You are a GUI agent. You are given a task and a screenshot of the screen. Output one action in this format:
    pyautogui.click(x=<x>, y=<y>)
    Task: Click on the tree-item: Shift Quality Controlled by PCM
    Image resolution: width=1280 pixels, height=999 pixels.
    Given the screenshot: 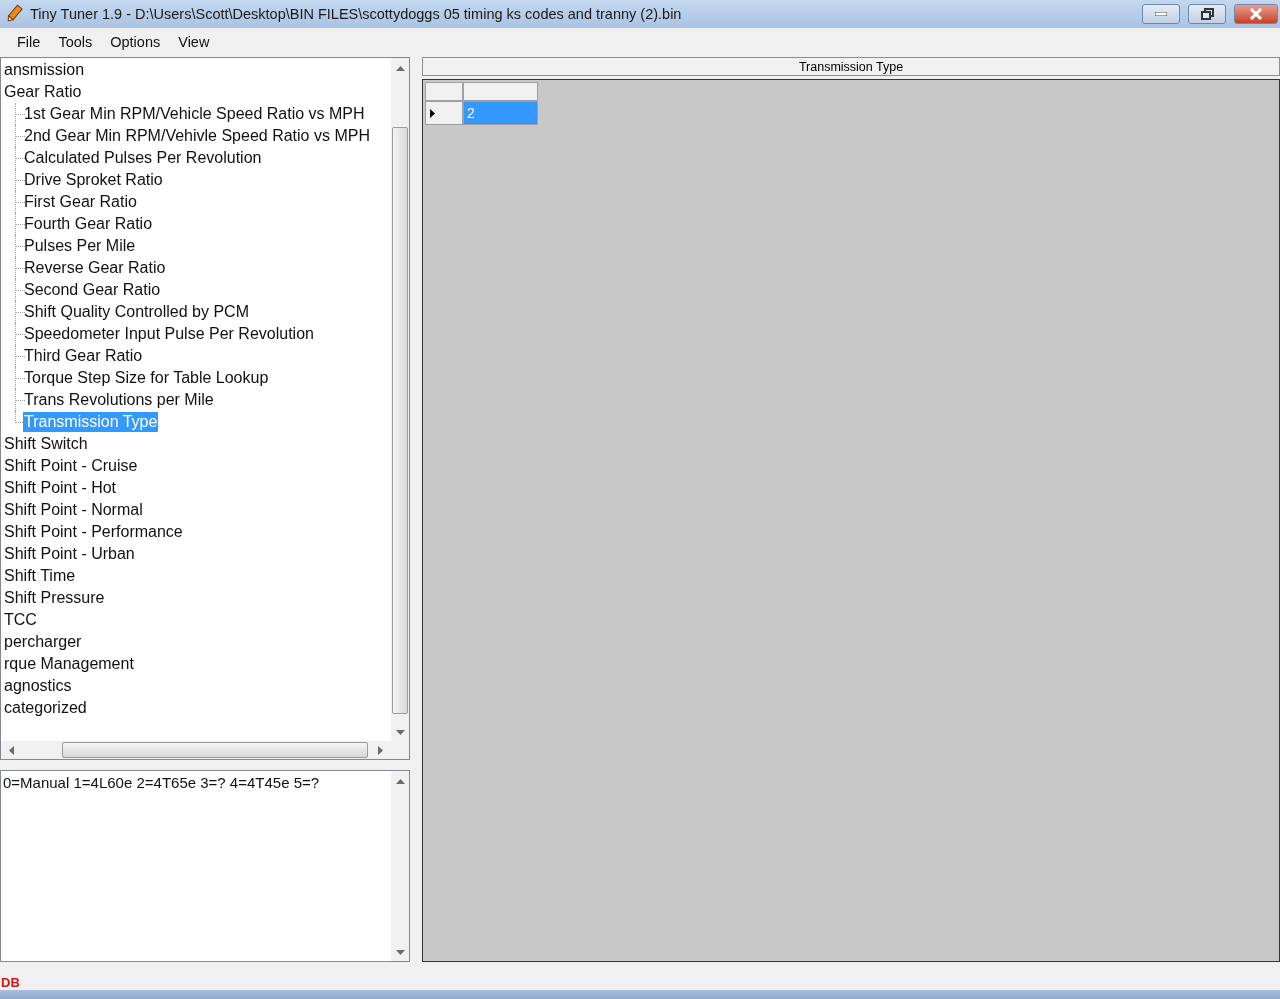 What is the action you would take?
    pyautogui.click(x=136, y=312)
    